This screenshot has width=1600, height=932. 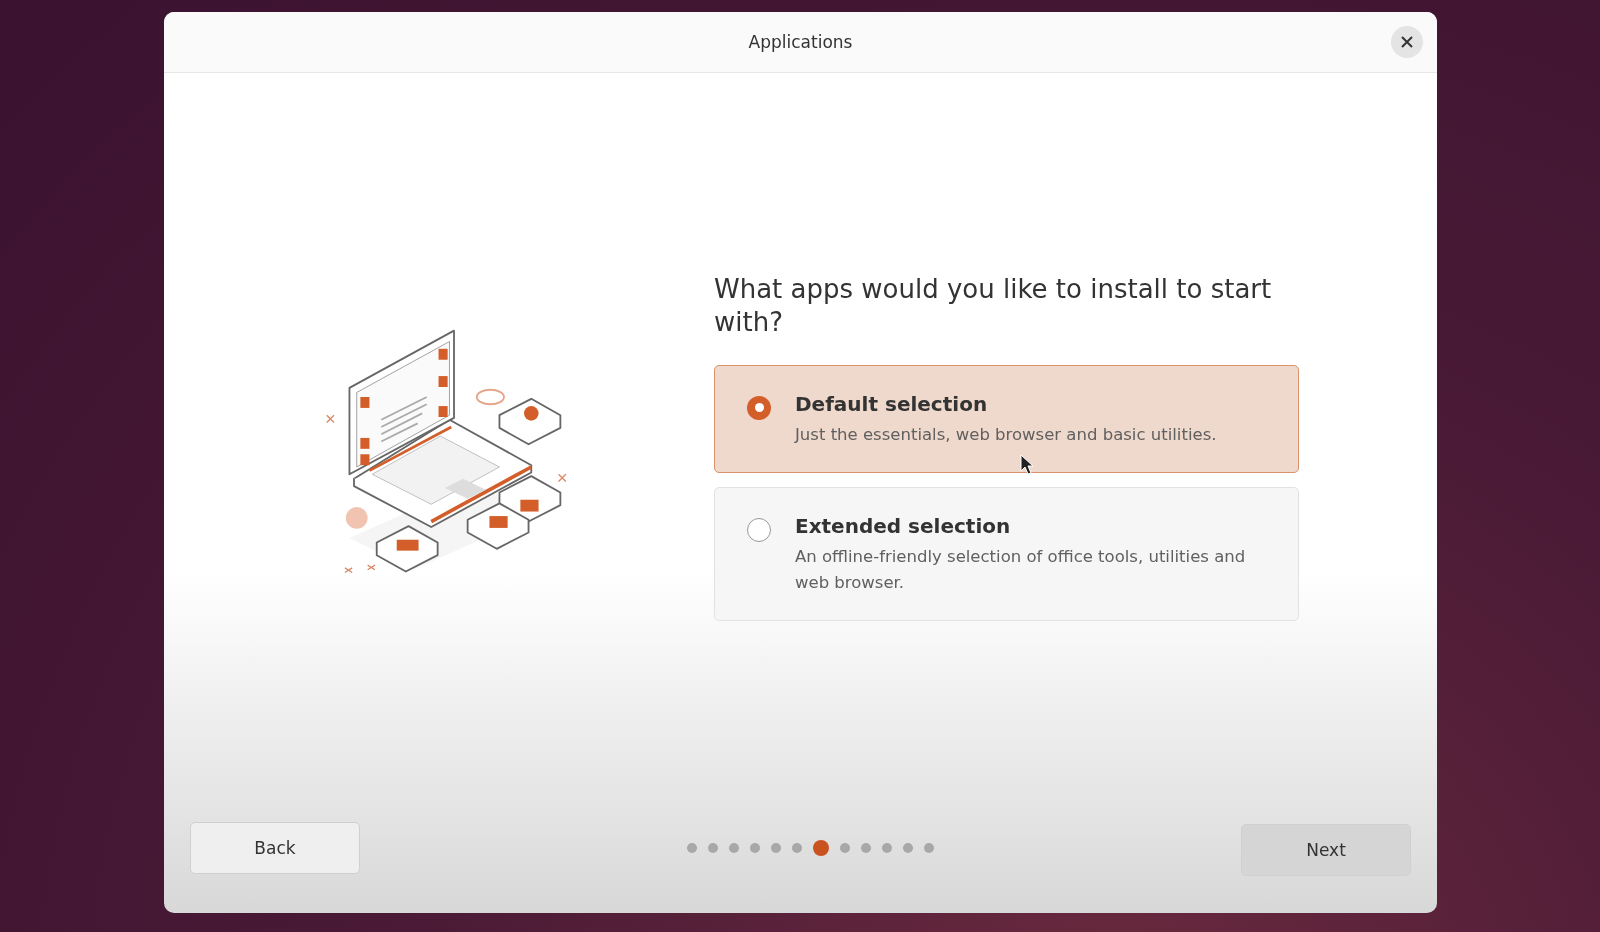 What do you see at coordinates (903, 525) in the screenshot?
I see `option-title: Extended selection` at bounding box center [903, 525].